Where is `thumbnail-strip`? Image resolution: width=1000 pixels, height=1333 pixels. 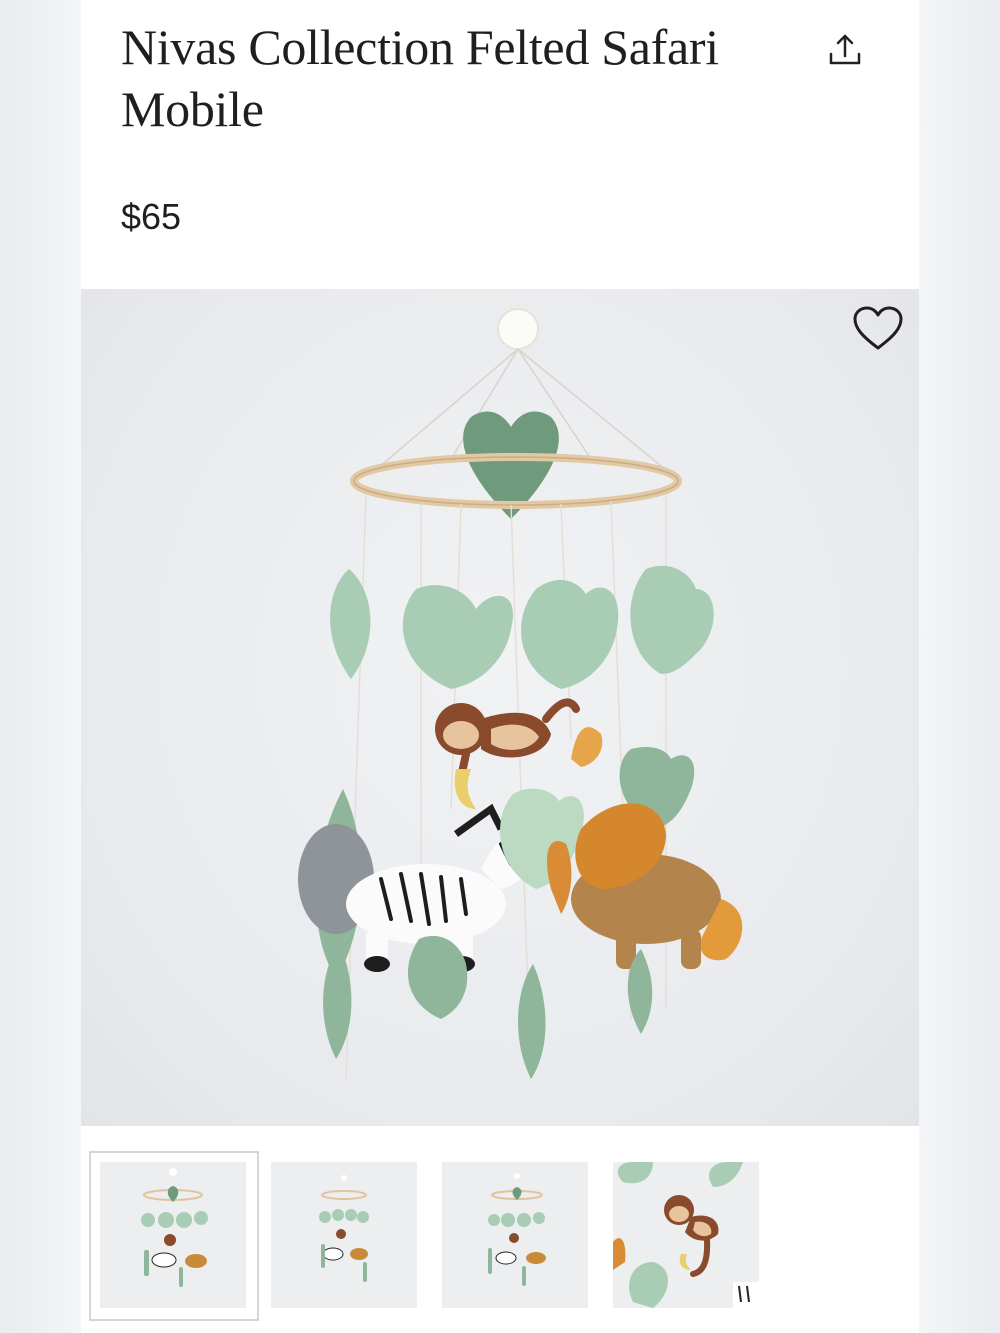
thumbnail-strip is located at coordinates (500, 1229).